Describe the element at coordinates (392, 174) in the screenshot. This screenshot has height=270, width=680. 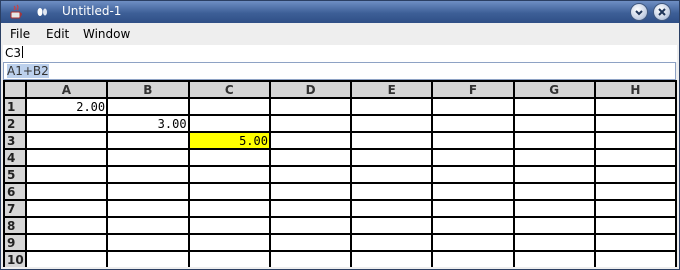
I see `cell-e5` at that location.